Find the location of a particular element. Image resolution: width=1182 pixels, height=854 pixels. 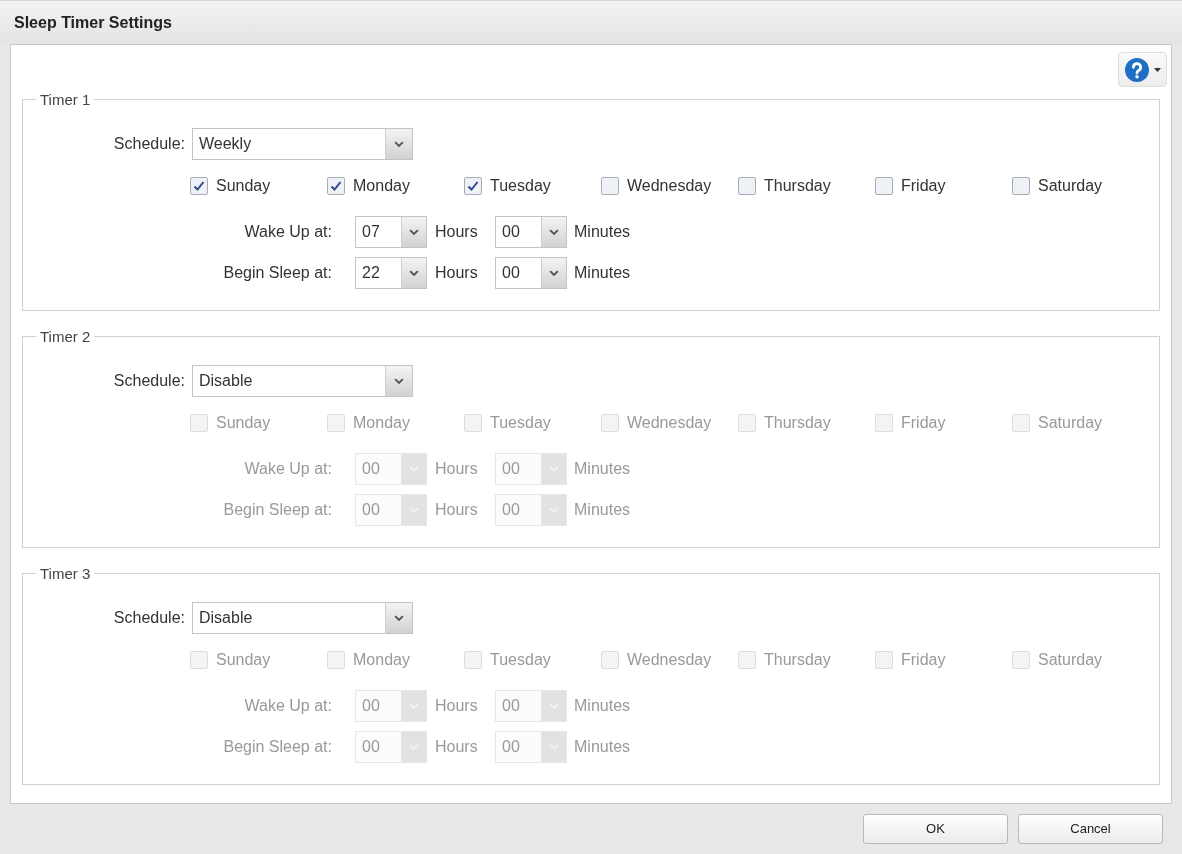

group-legend: Timer 1 is located at coordinates (65, 99).